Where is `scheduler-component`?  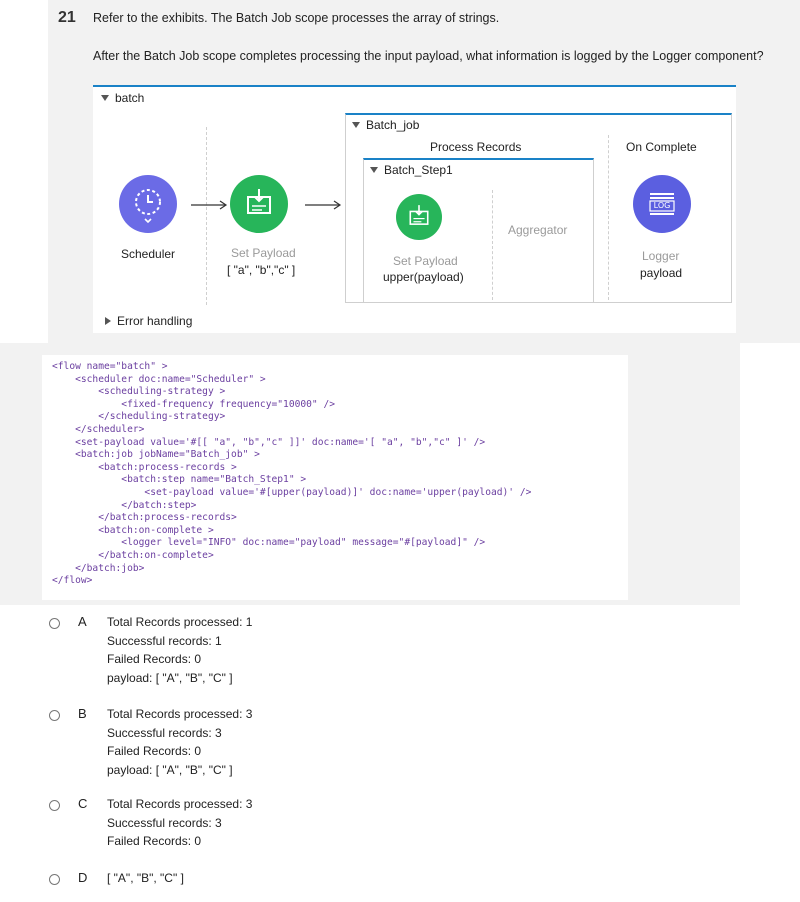
scheduler-component is located at coordinates (148, 204).